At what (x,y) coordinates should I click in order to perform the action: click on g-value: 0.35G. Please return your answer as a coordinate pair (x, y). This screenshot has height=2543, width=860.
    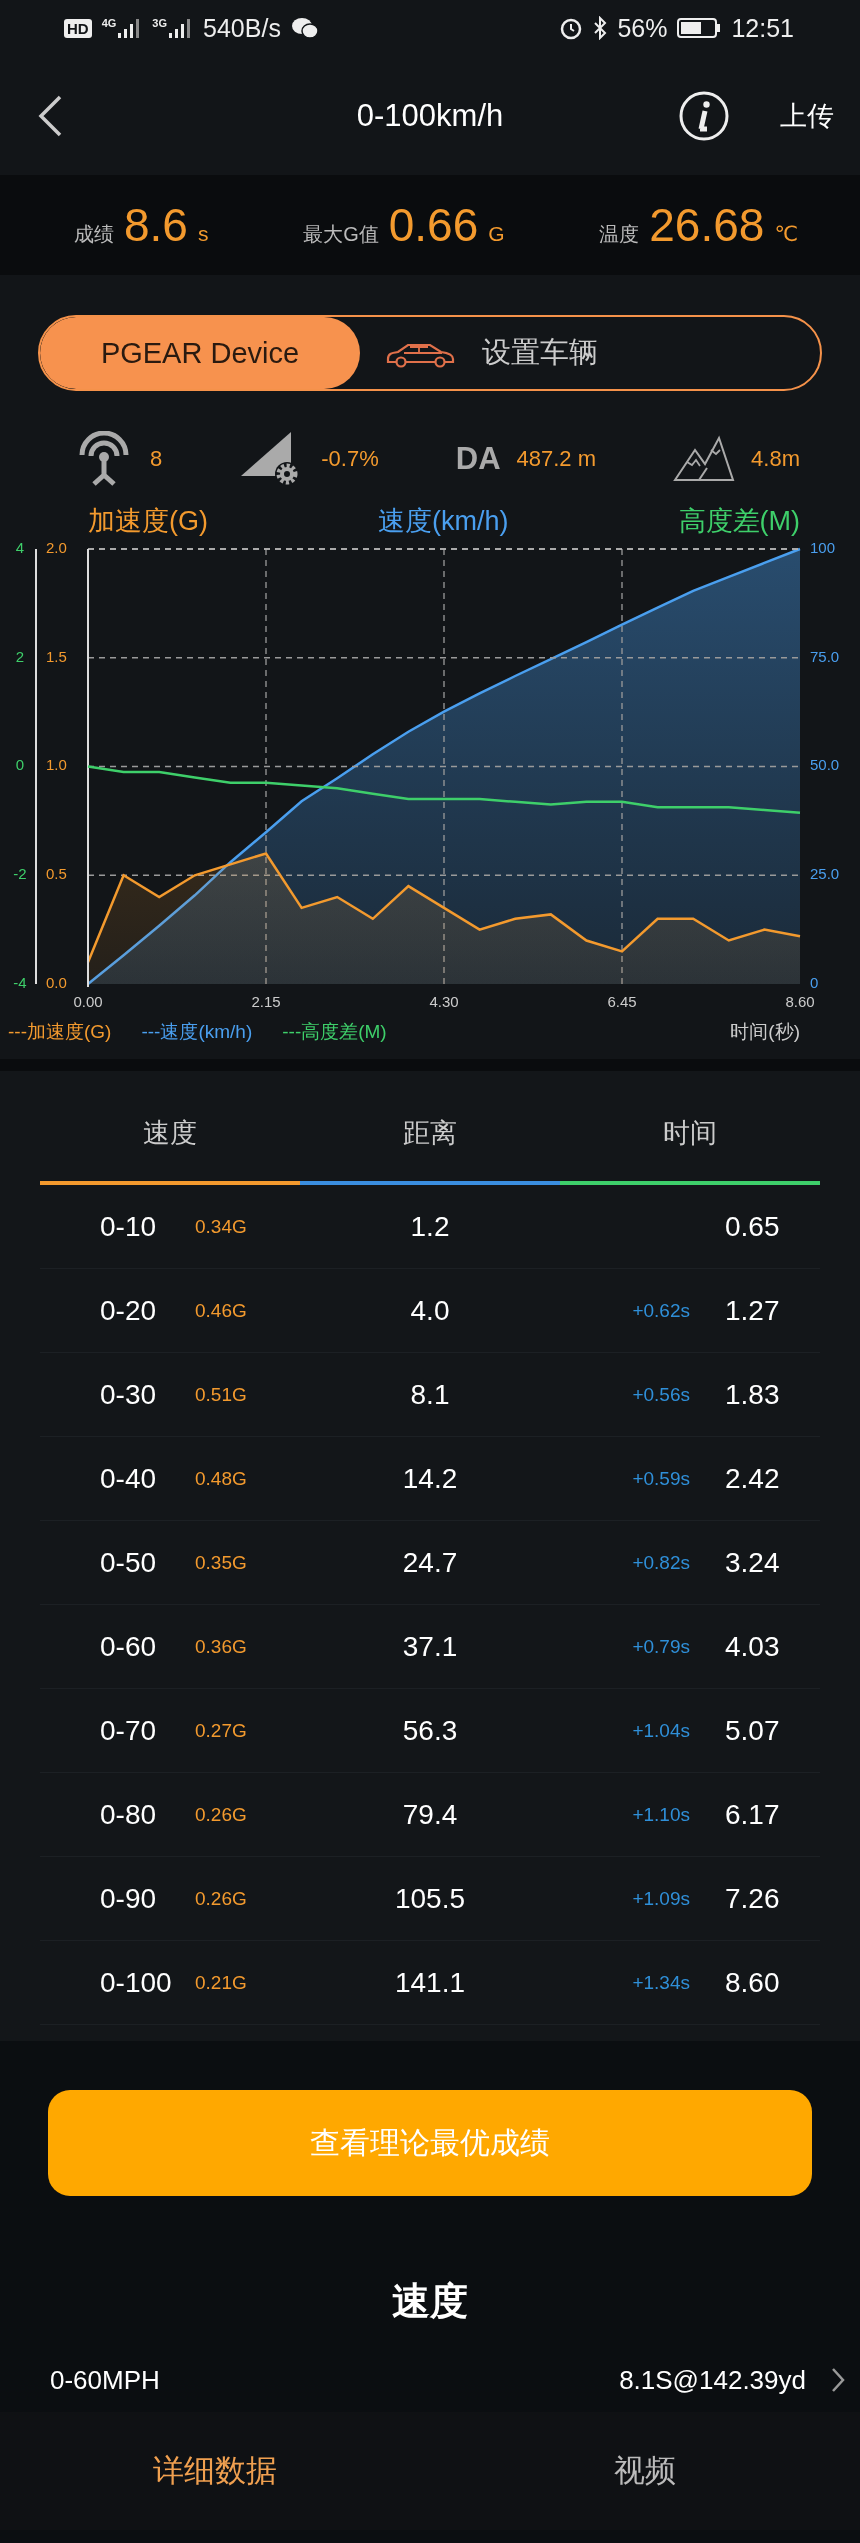
    Looking at the image, I should click on (221, 1562).